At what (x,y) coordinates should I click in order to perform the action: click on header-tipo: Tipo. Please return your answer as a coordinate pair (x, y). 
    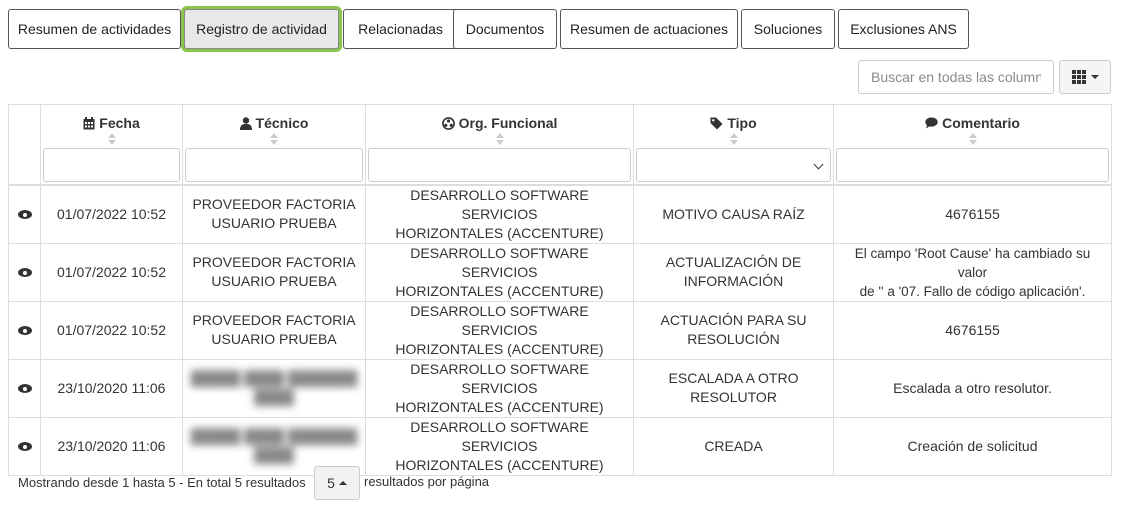
    Looking at the image, I should click on (733, 145).